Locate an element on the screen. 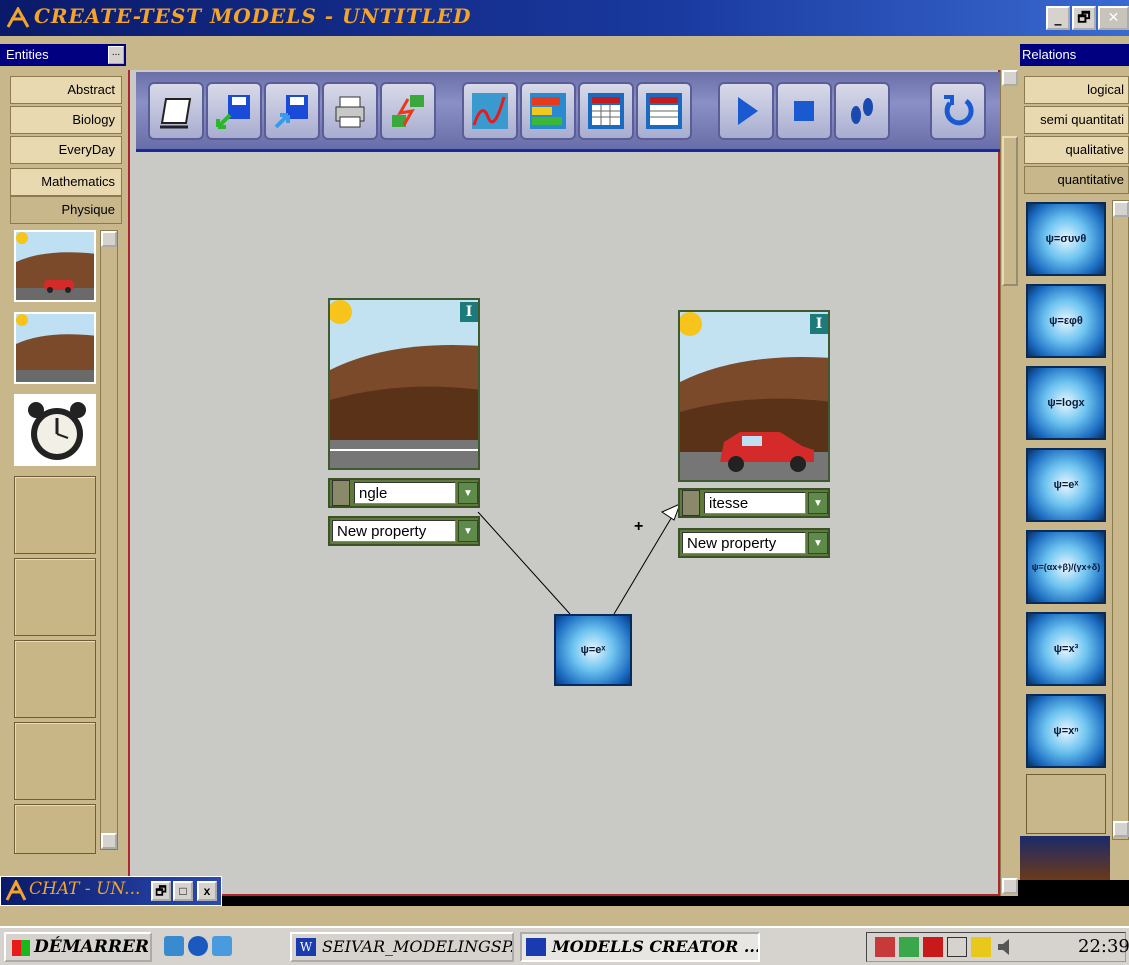 The width and height of the screenshot is (1129, 965). show-desktop-icon is located at coordinates (174, 946).